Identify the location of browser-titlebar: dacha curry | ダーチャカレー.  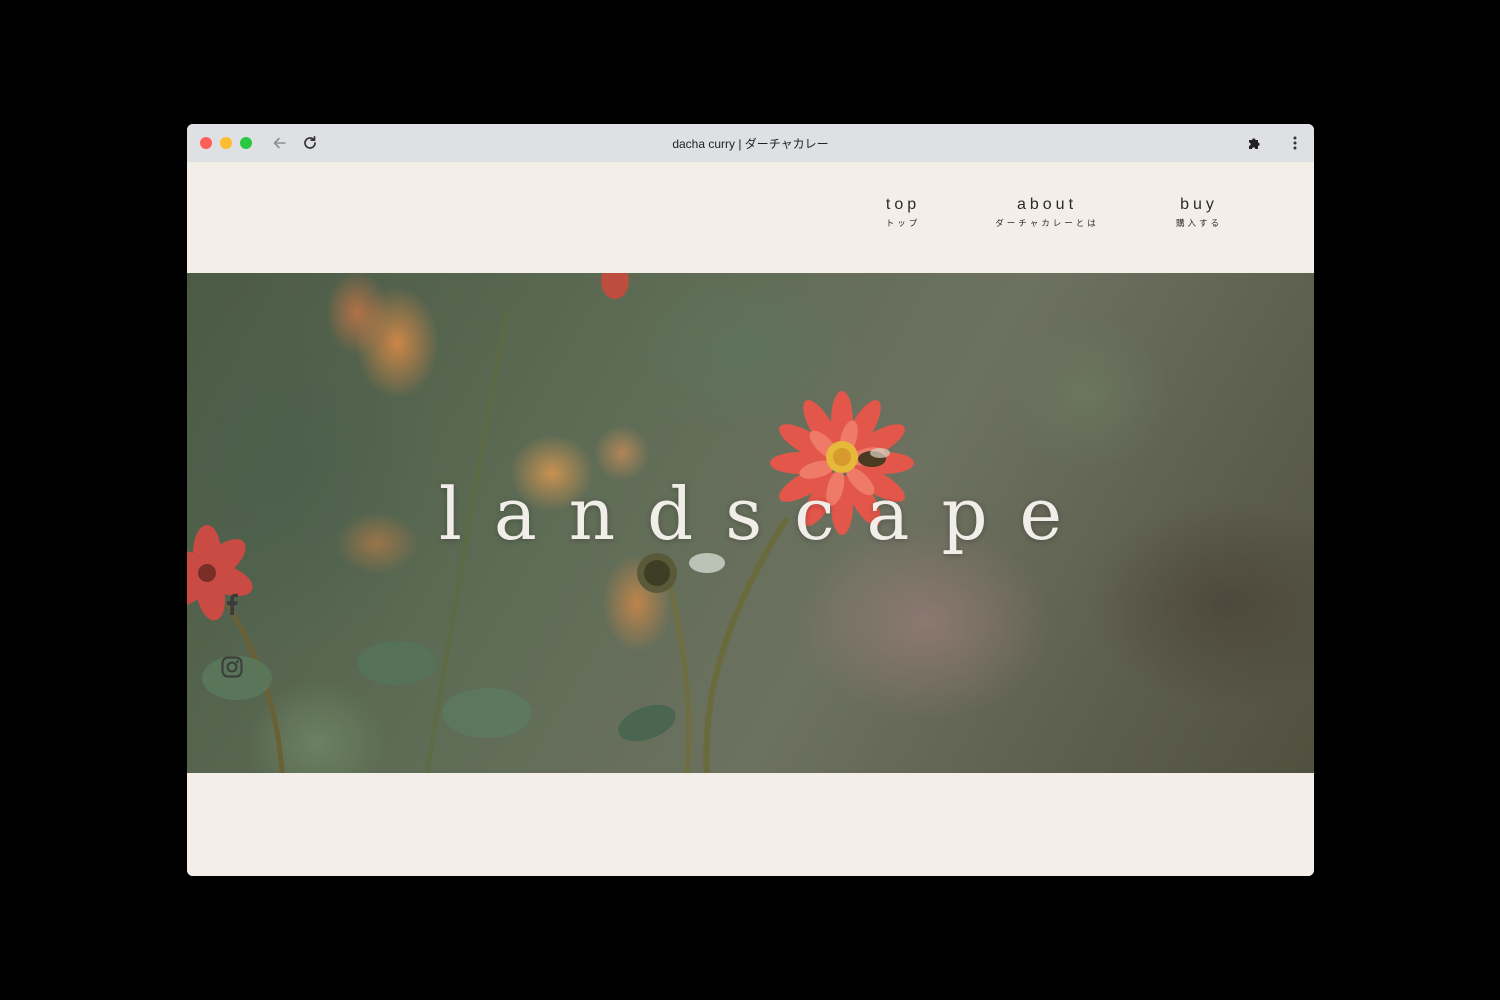
(750, 143).